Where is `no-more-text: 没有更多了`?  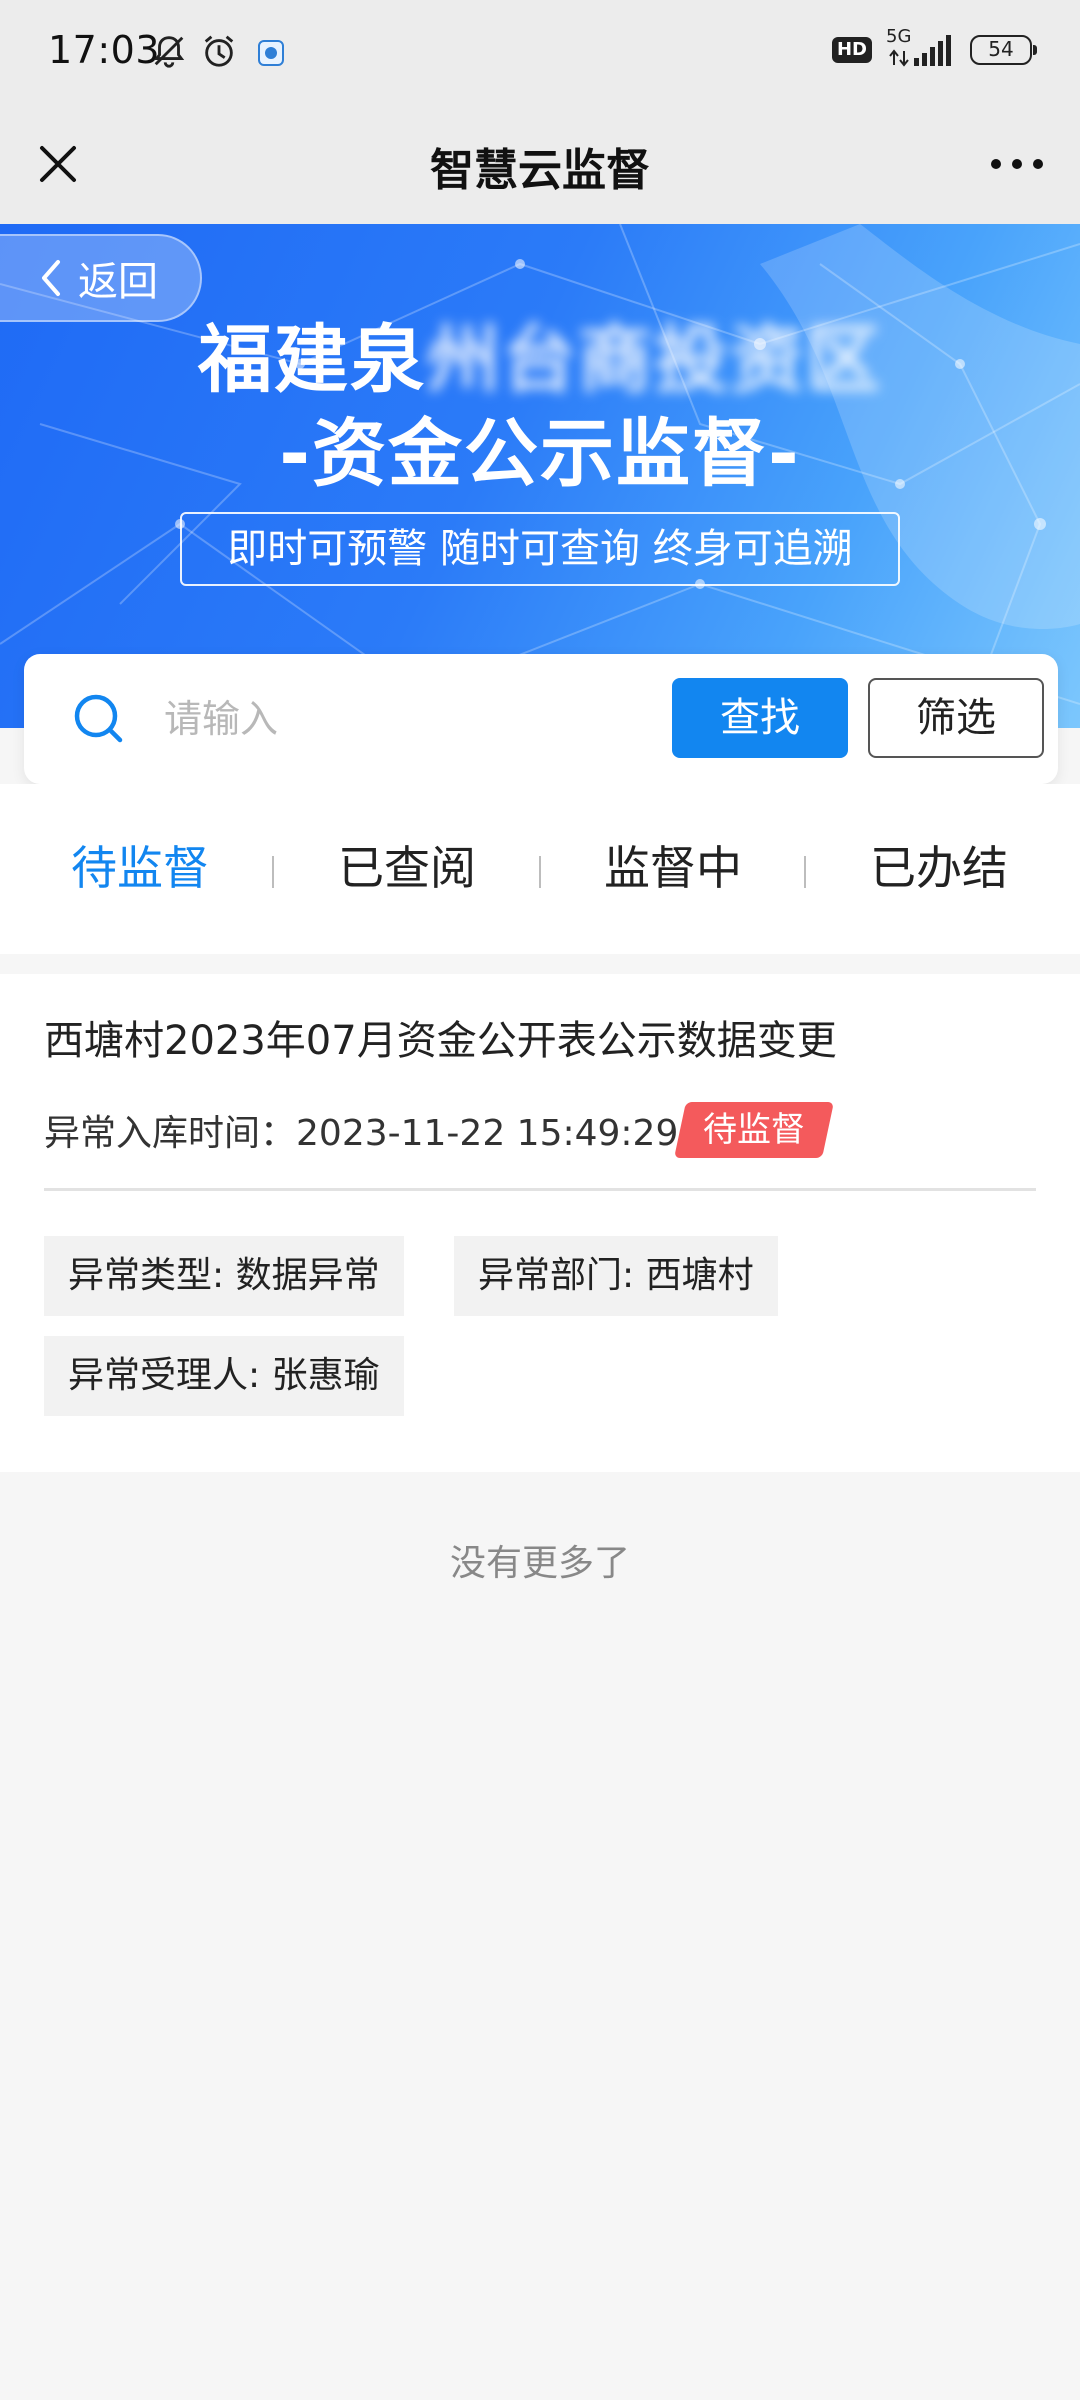 no-more-text: 没有更多了 is located at coordinates (539, 1563).